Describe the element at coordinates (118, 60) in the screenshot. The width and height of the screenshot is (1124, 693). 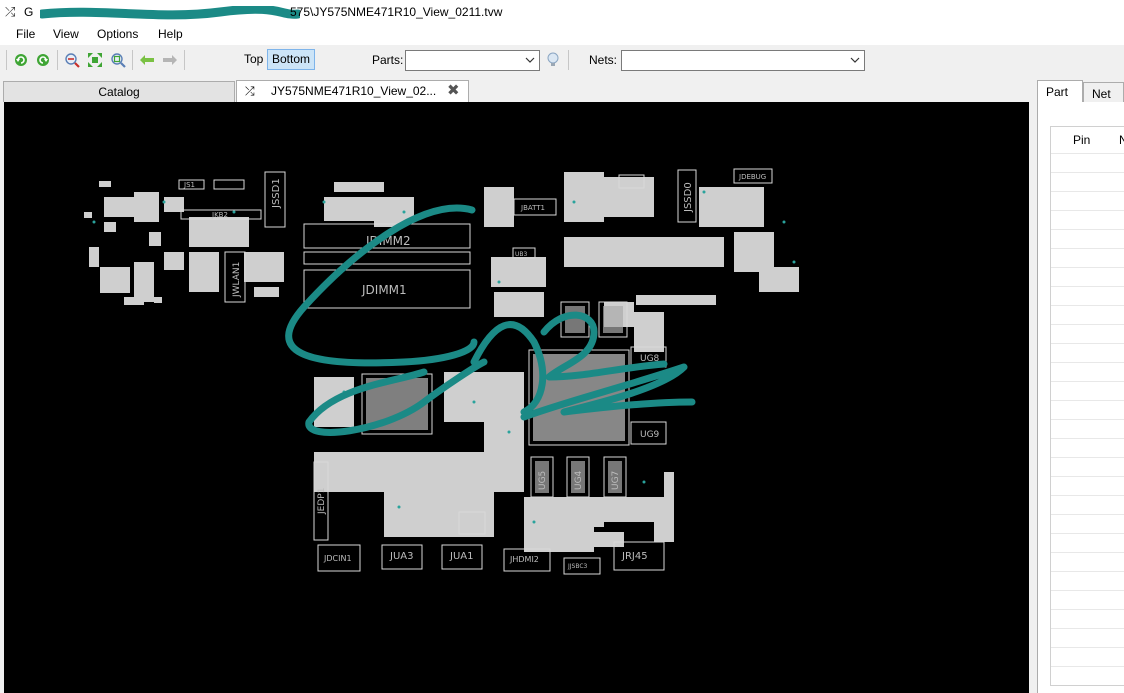
I see `zoom-area-icon` at that location.